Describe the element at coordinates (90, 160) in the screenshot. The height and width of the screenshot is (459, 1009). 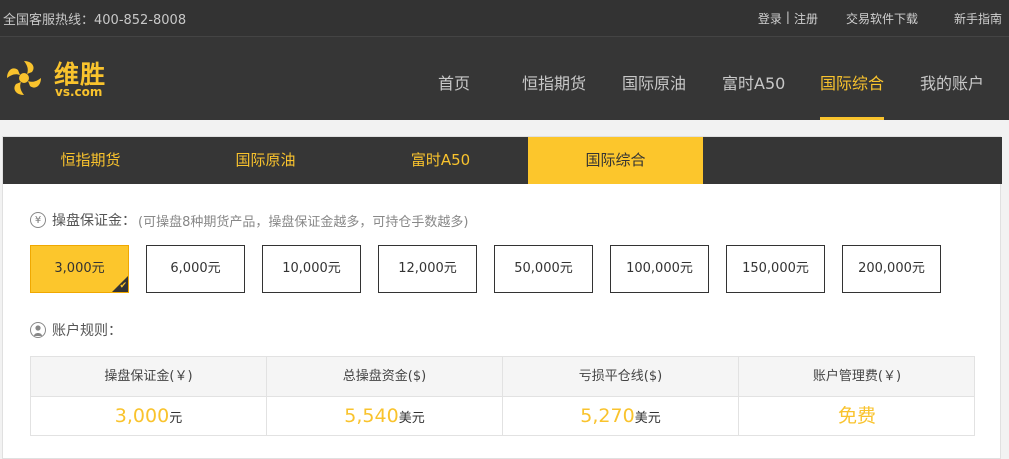
I see `tab-hsi-futures: 恒指期货` at that location.